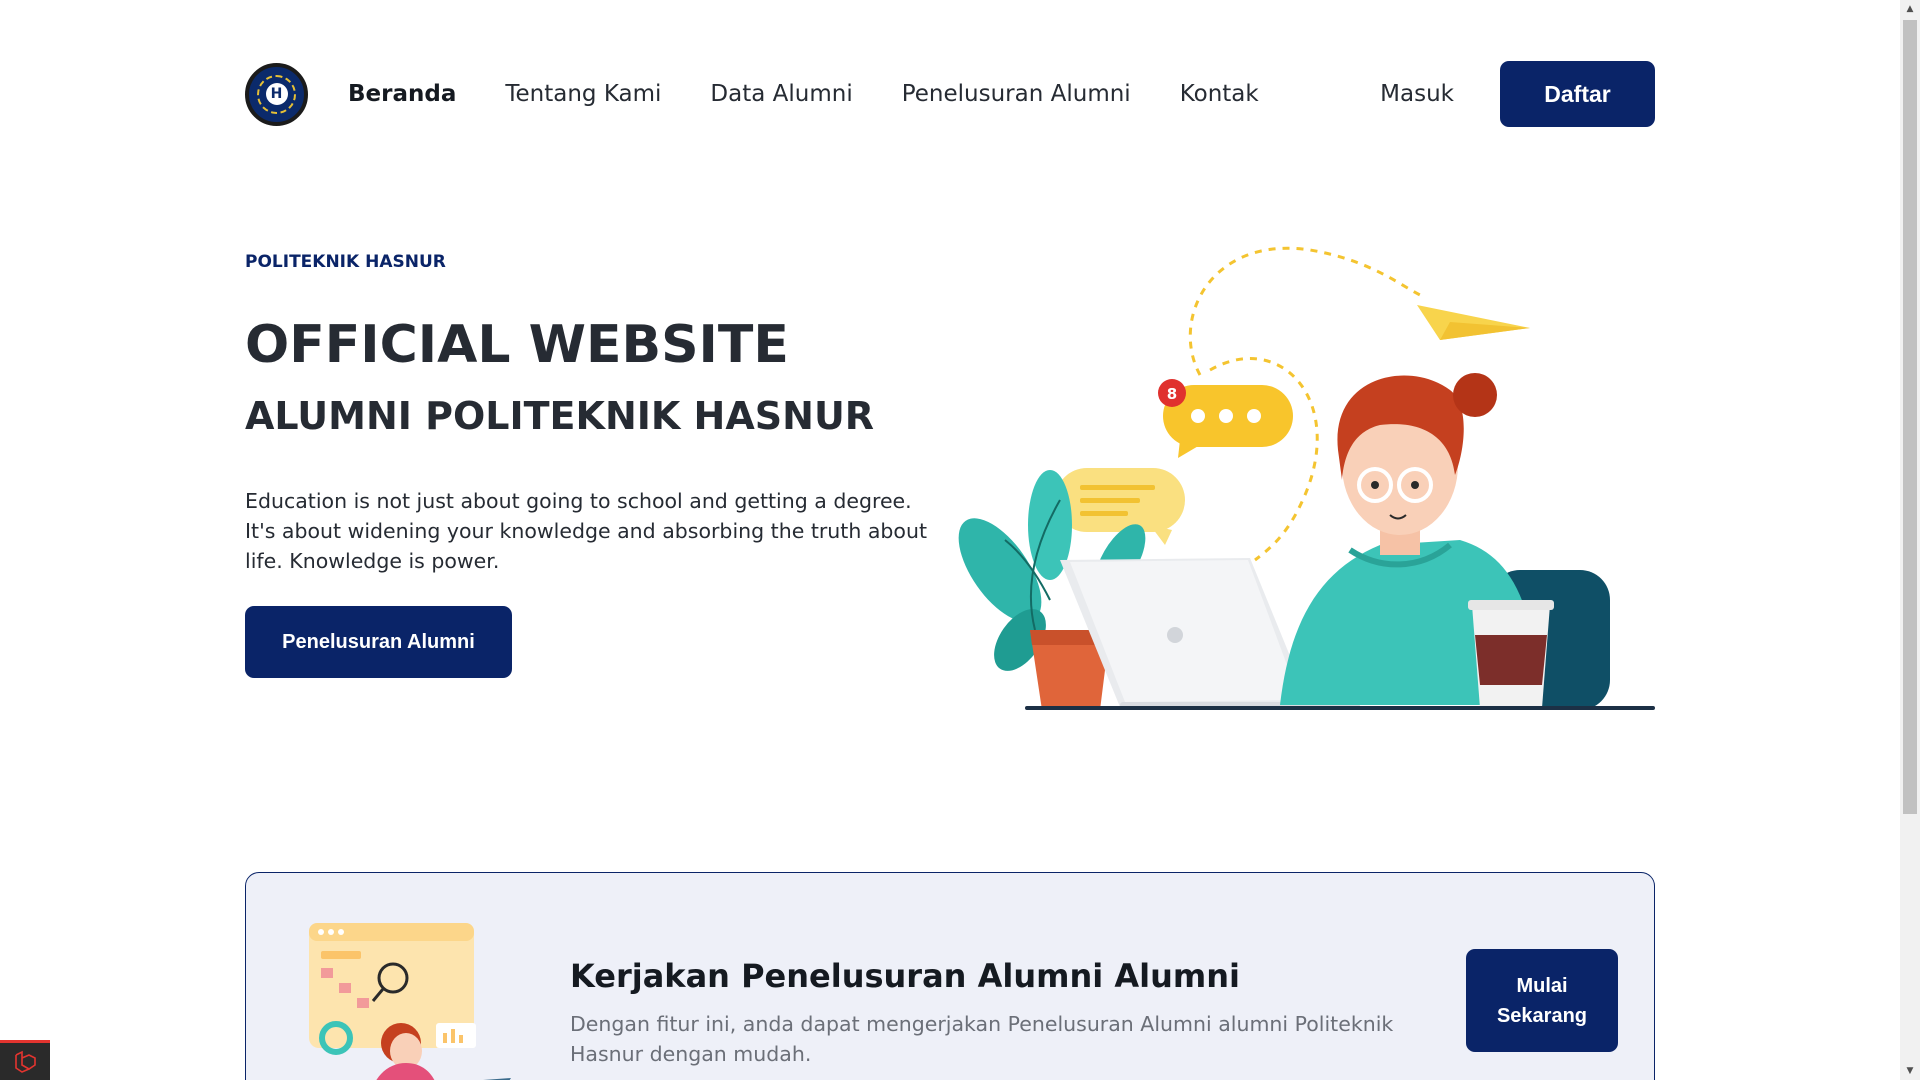  I want to click on notification-count: 8, so click(1172, 394).